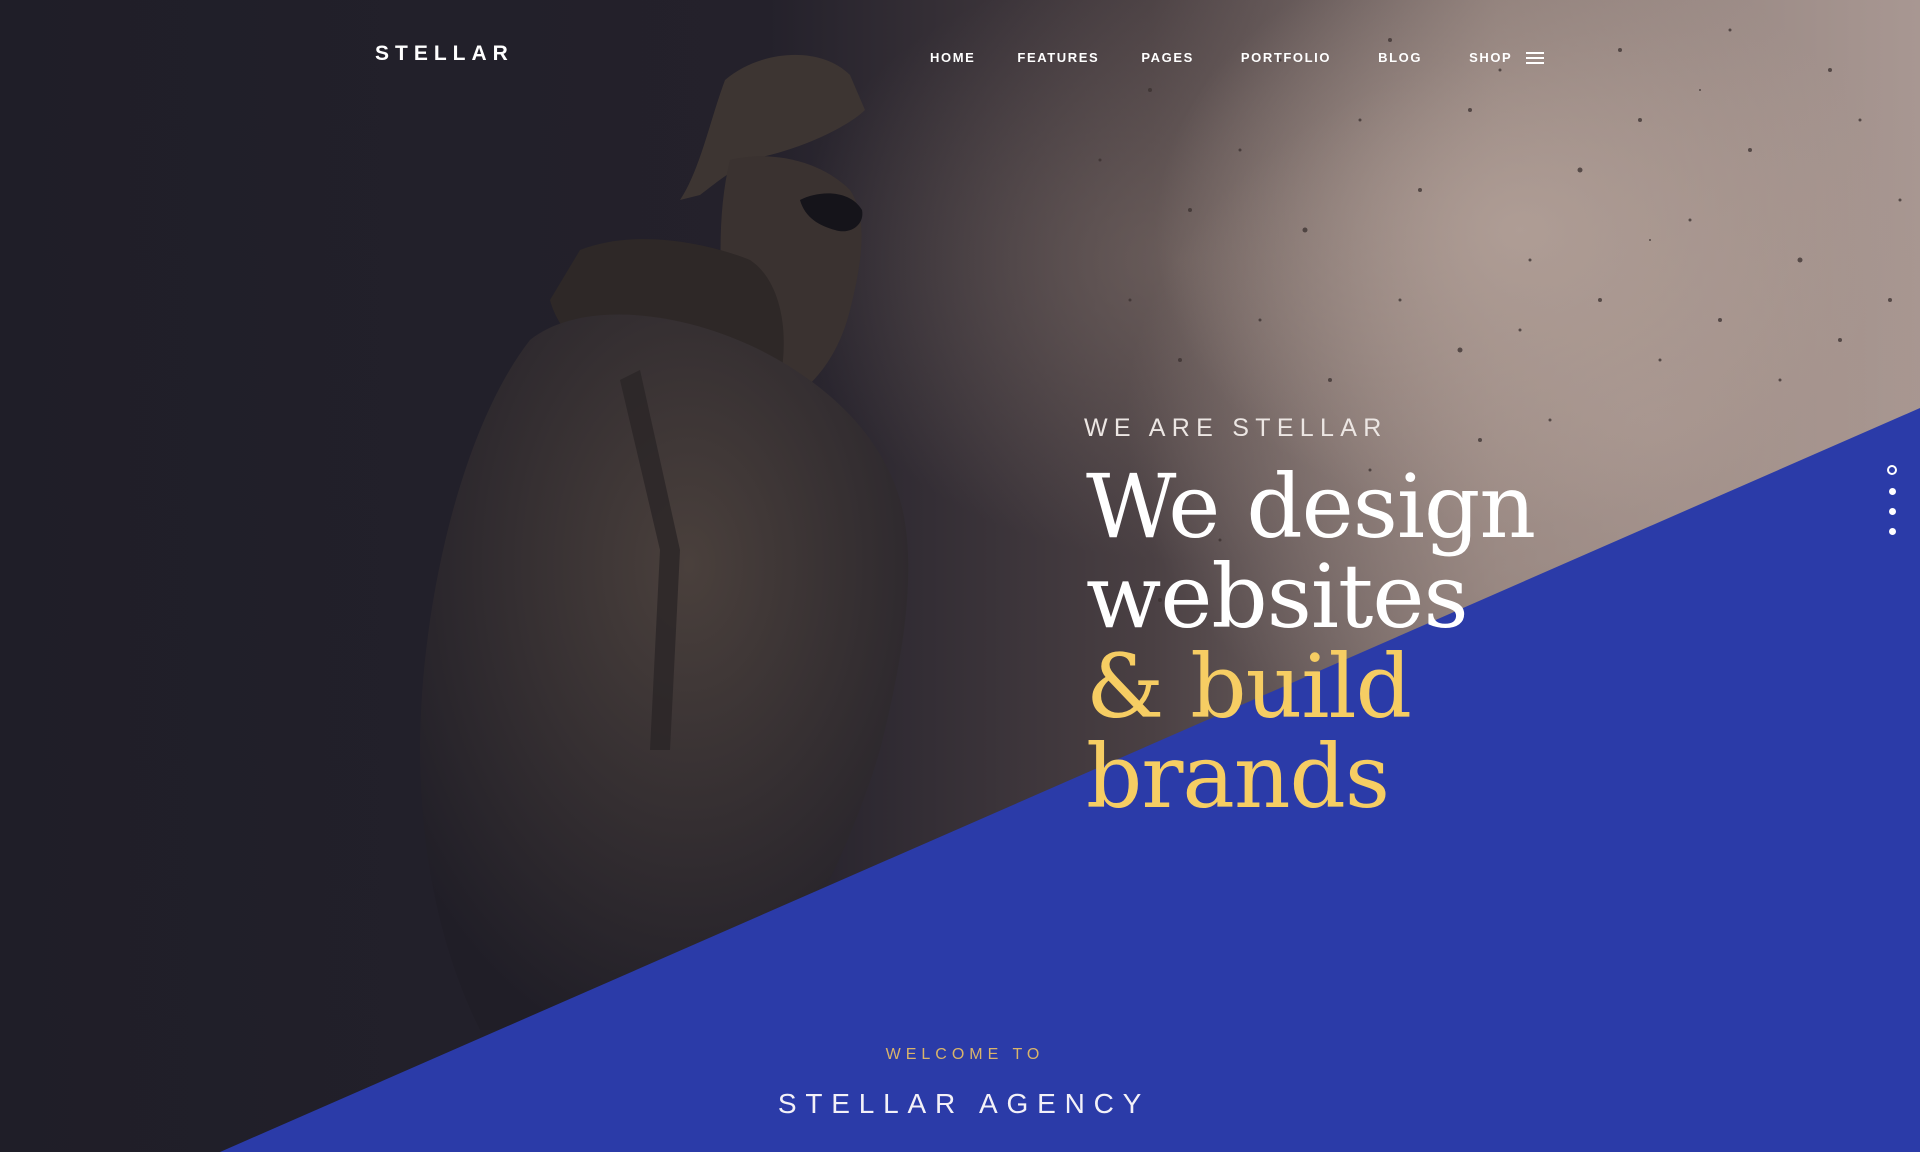  What do you see at coordinates (1058, 57) in the screenshot?
I see `nav-features: FEATURES` at bounding box center [1058, 57].